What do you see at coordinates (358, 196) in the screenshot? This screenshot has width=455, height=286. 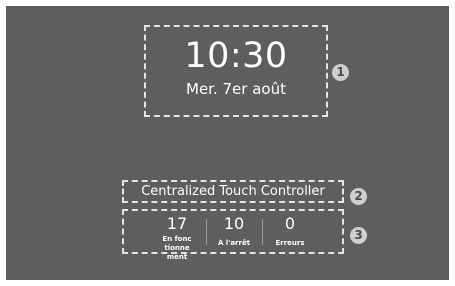 I see `callout-badge-2: 2` at bounding box center [358, 196].